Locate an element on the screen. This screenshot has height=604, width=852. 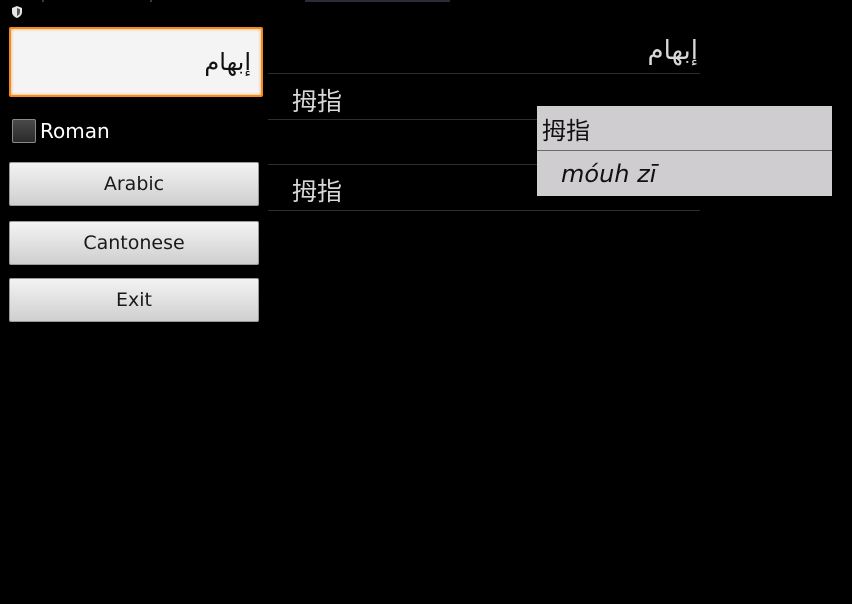
cantonese-button: Cantonese is located at coordinates (134, 243).